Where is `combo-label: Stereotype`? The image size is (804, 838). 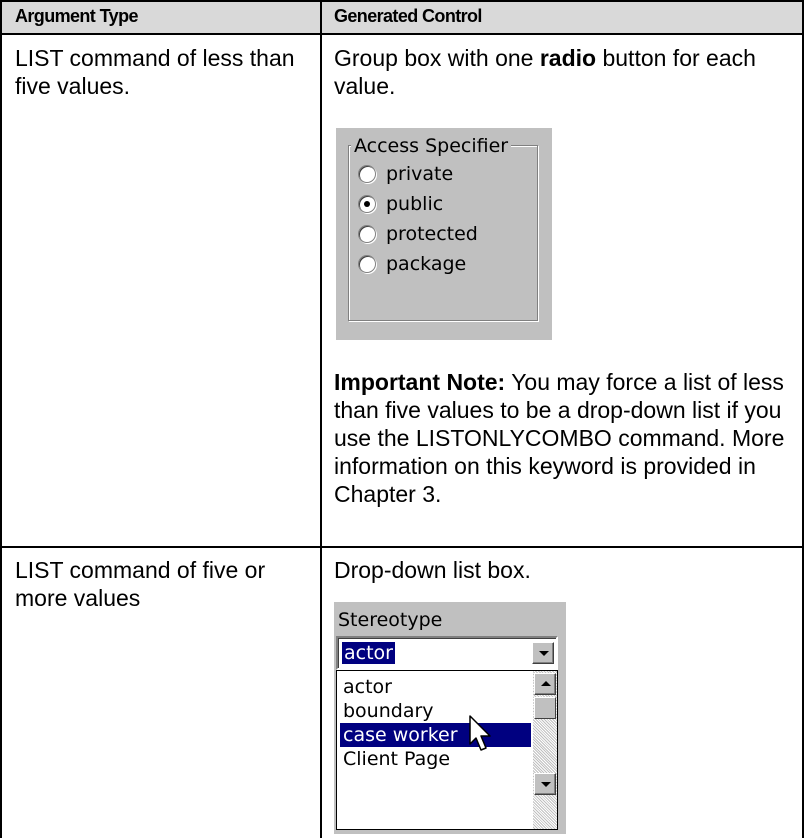 combo-label: Stereotype is located at coordinates (390, 620).